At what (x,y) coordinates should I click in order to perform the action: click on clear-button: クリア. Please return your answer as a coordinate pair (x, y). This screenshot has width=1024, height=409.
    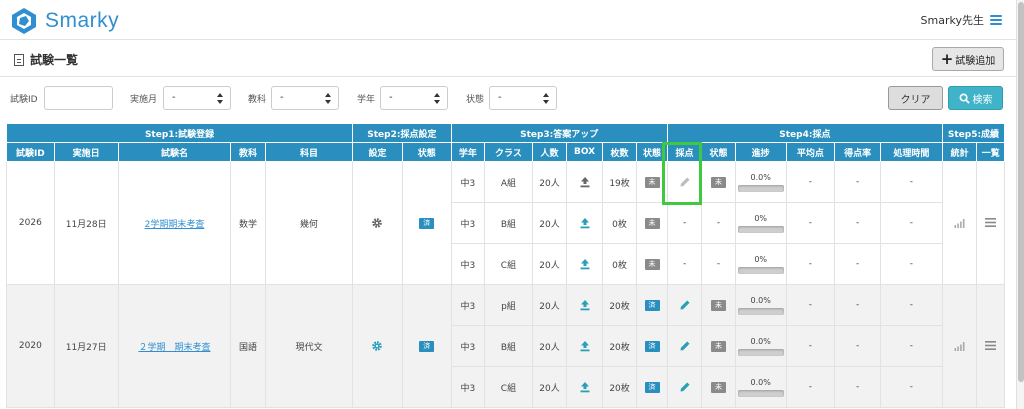
    Looking at the image, I should click on (915, 98).